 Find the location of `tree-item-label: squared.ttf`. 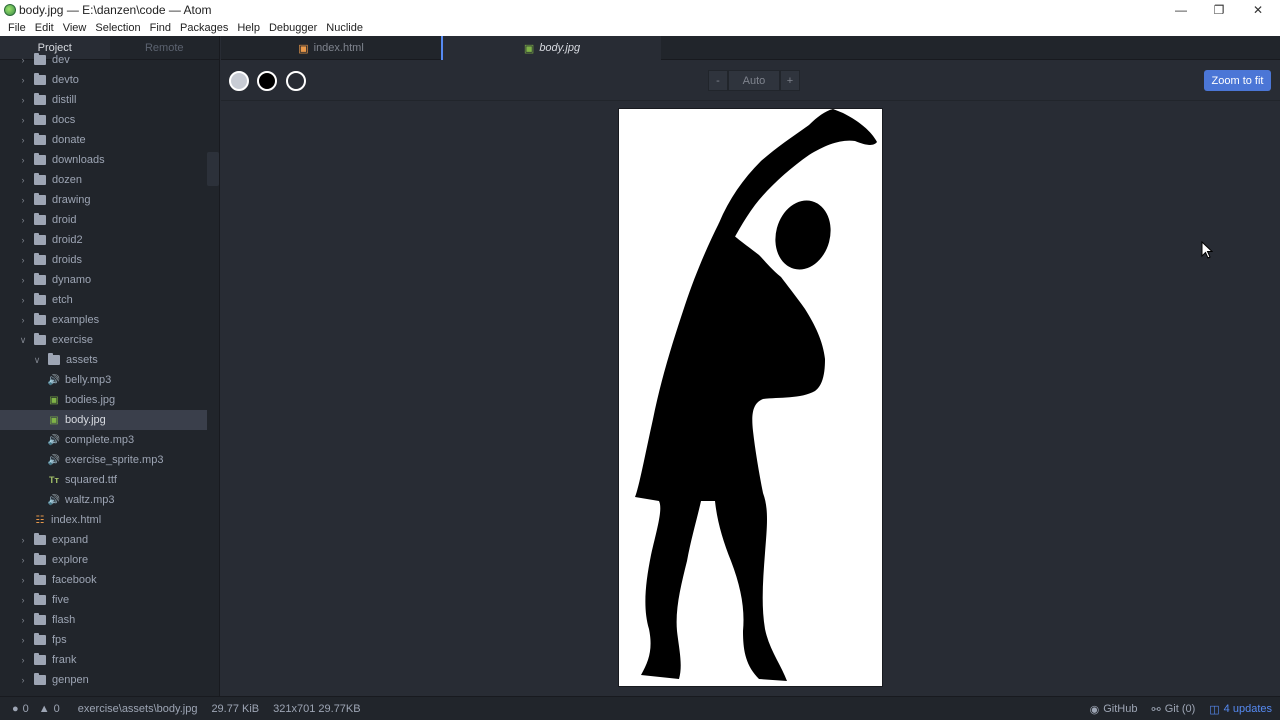

tree-item-label: squared.ttf is located at coordinates (91, 480).